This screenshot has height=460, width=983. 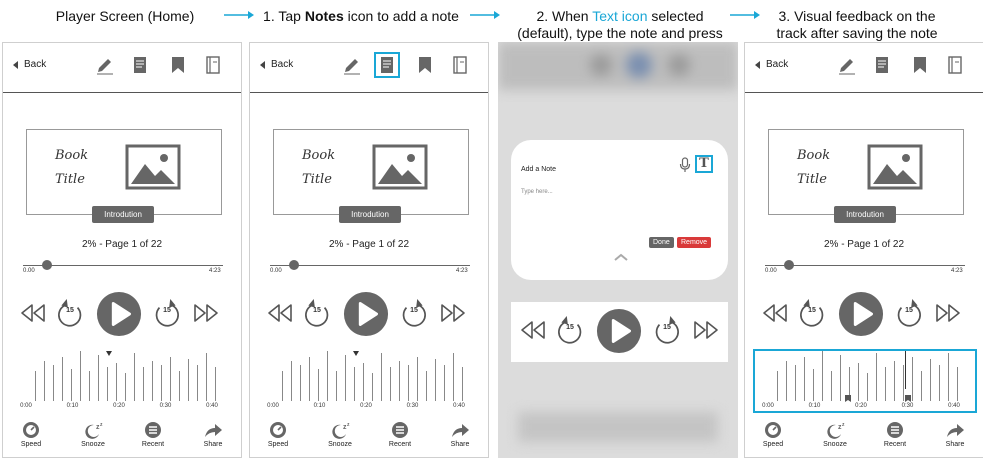 I want to click on share-icon, so click(x=213, y=430).